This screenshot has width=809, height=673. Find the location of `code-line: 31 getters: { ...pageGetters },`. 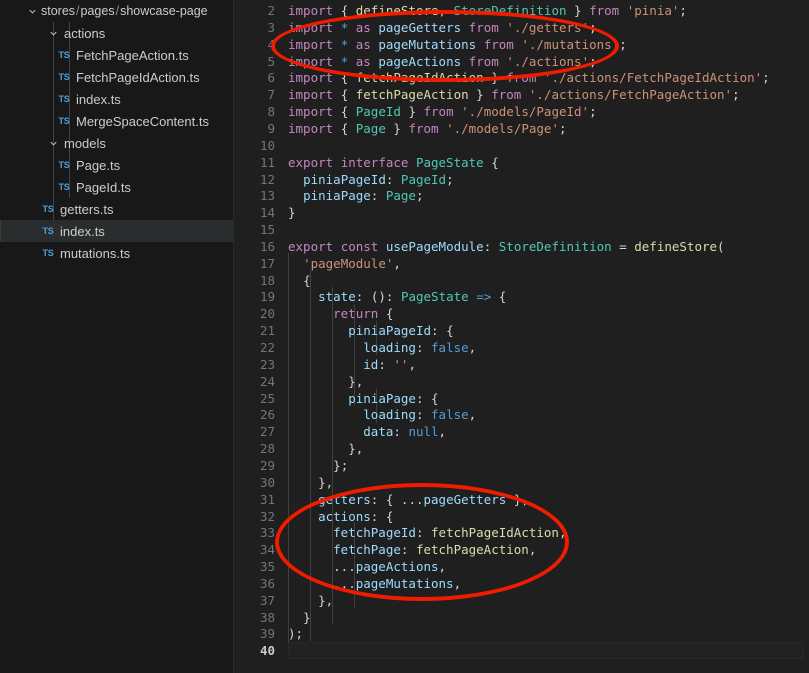

code-line: 31 getters: { ...pageGetters }, is located at coordinates (521, 499).